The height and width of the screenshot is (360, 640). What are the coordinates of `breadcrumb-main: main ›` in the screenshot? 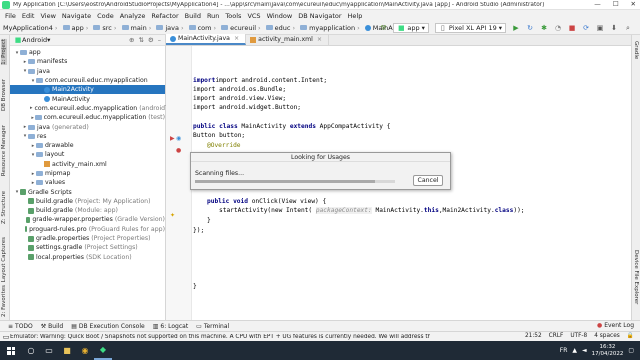 It's located at (137, 28).